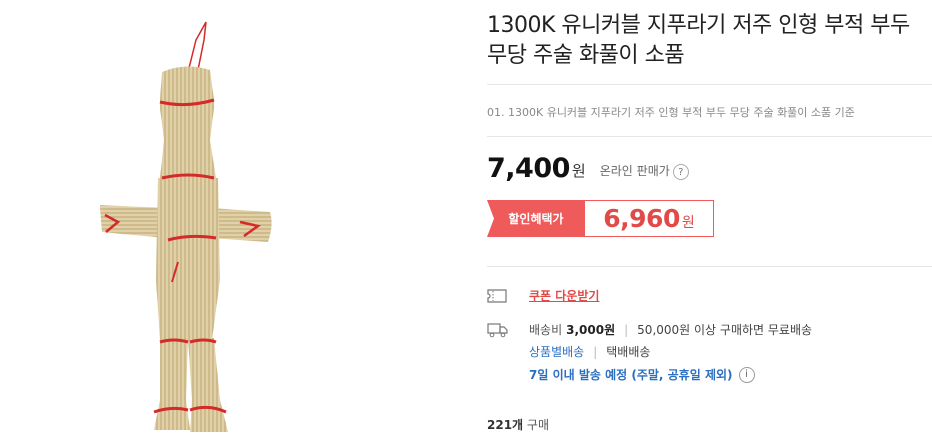 The width and height of the screenshot is (932, 447). What do you see at coordinates (641, 218) in the screenshot?
I see `discount-amount: 6,960` at bounding box center [641, 218].